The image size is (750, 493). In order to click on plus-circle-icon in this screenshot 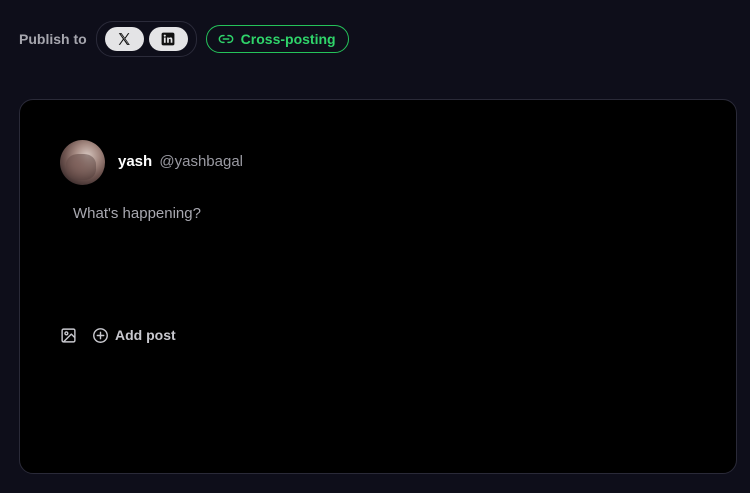, I will do `click(100, 335)`.